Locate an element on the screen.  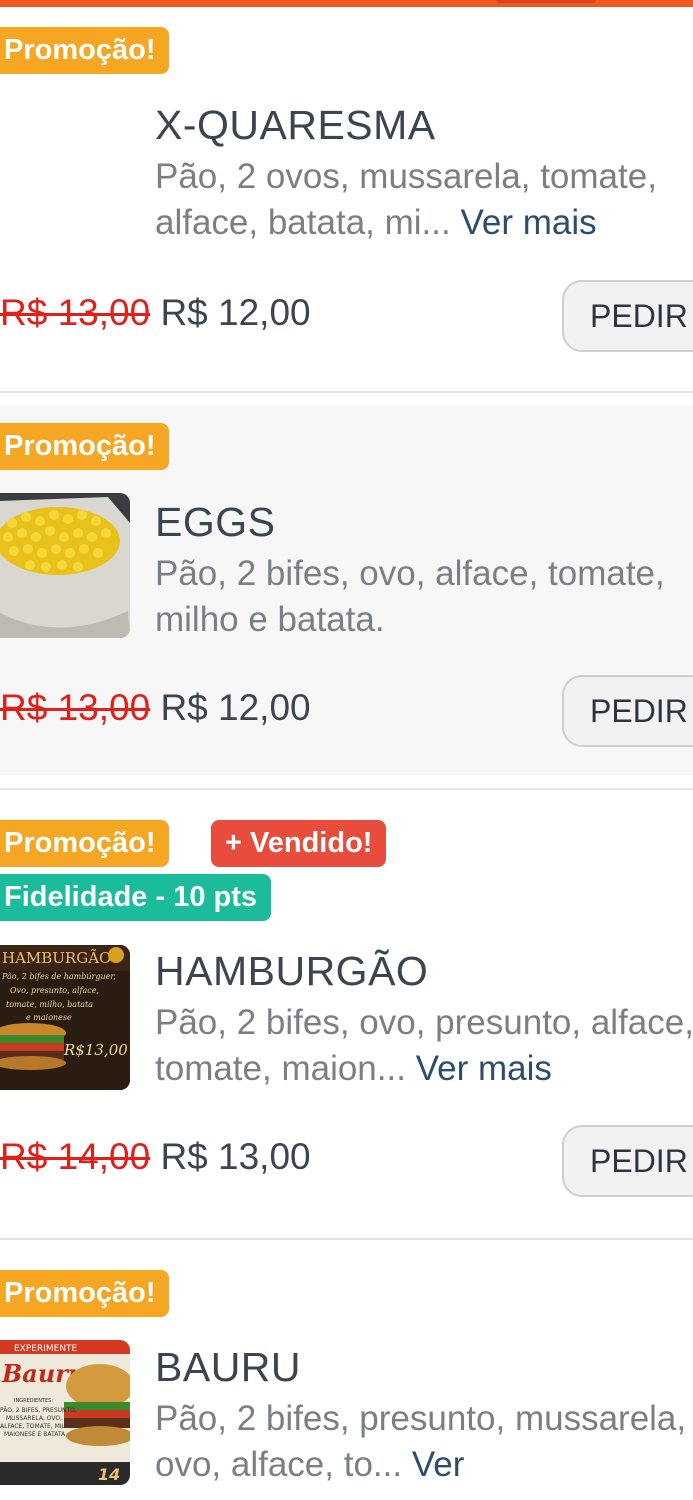
thumb-name: HAMBURGÃO is located at coordinates (56, 958).